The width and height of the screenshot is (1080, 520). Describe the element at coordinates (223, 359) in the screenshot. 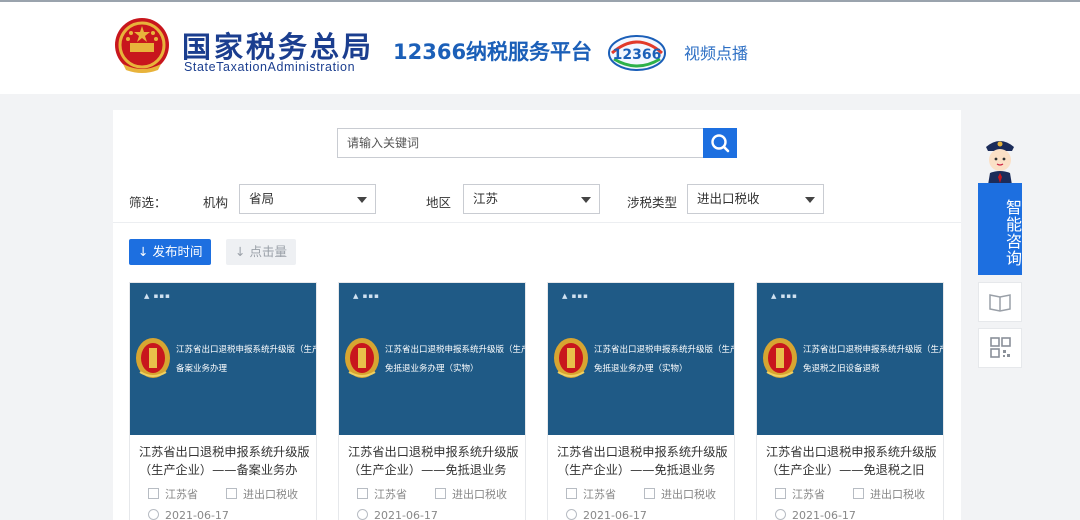

I see `video-thumbnail: ▲ ▪▪▪ 江苏省出口退税申报系统升级版（生产企业） 备案业务办理` at that location.